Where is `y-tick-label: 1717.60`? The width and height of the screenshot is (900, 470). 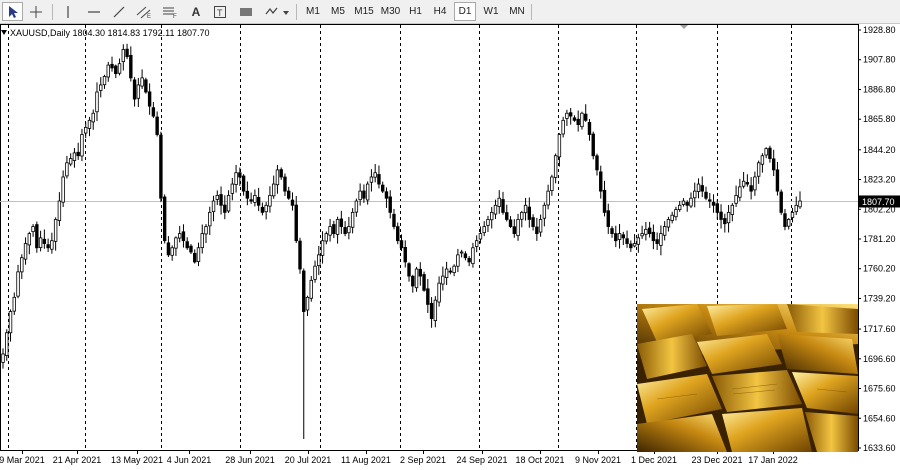
y-tick-label: 1717.60 is located at coordinates (879, 329).